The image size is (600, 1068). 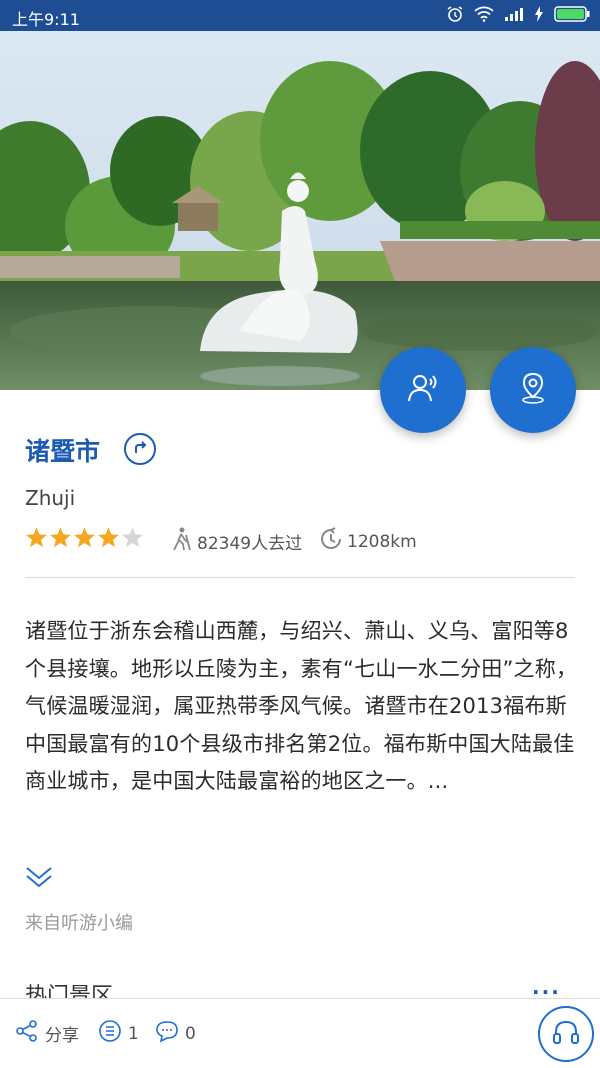 I want to click on location-button, so click(x=533, y=390).